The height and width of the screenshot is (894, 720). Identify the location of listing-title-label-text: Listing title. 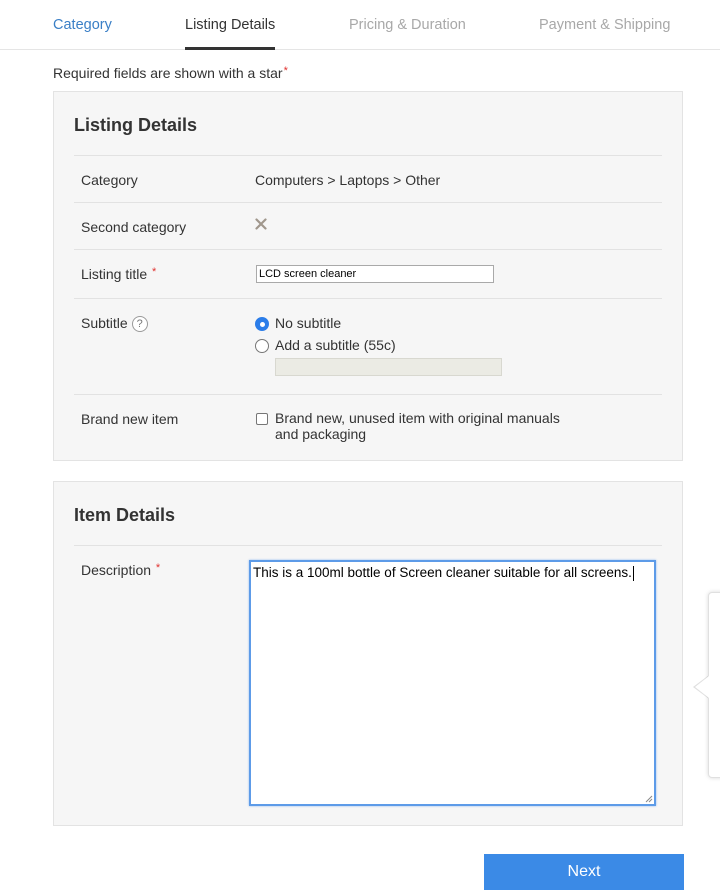
(114, 274).